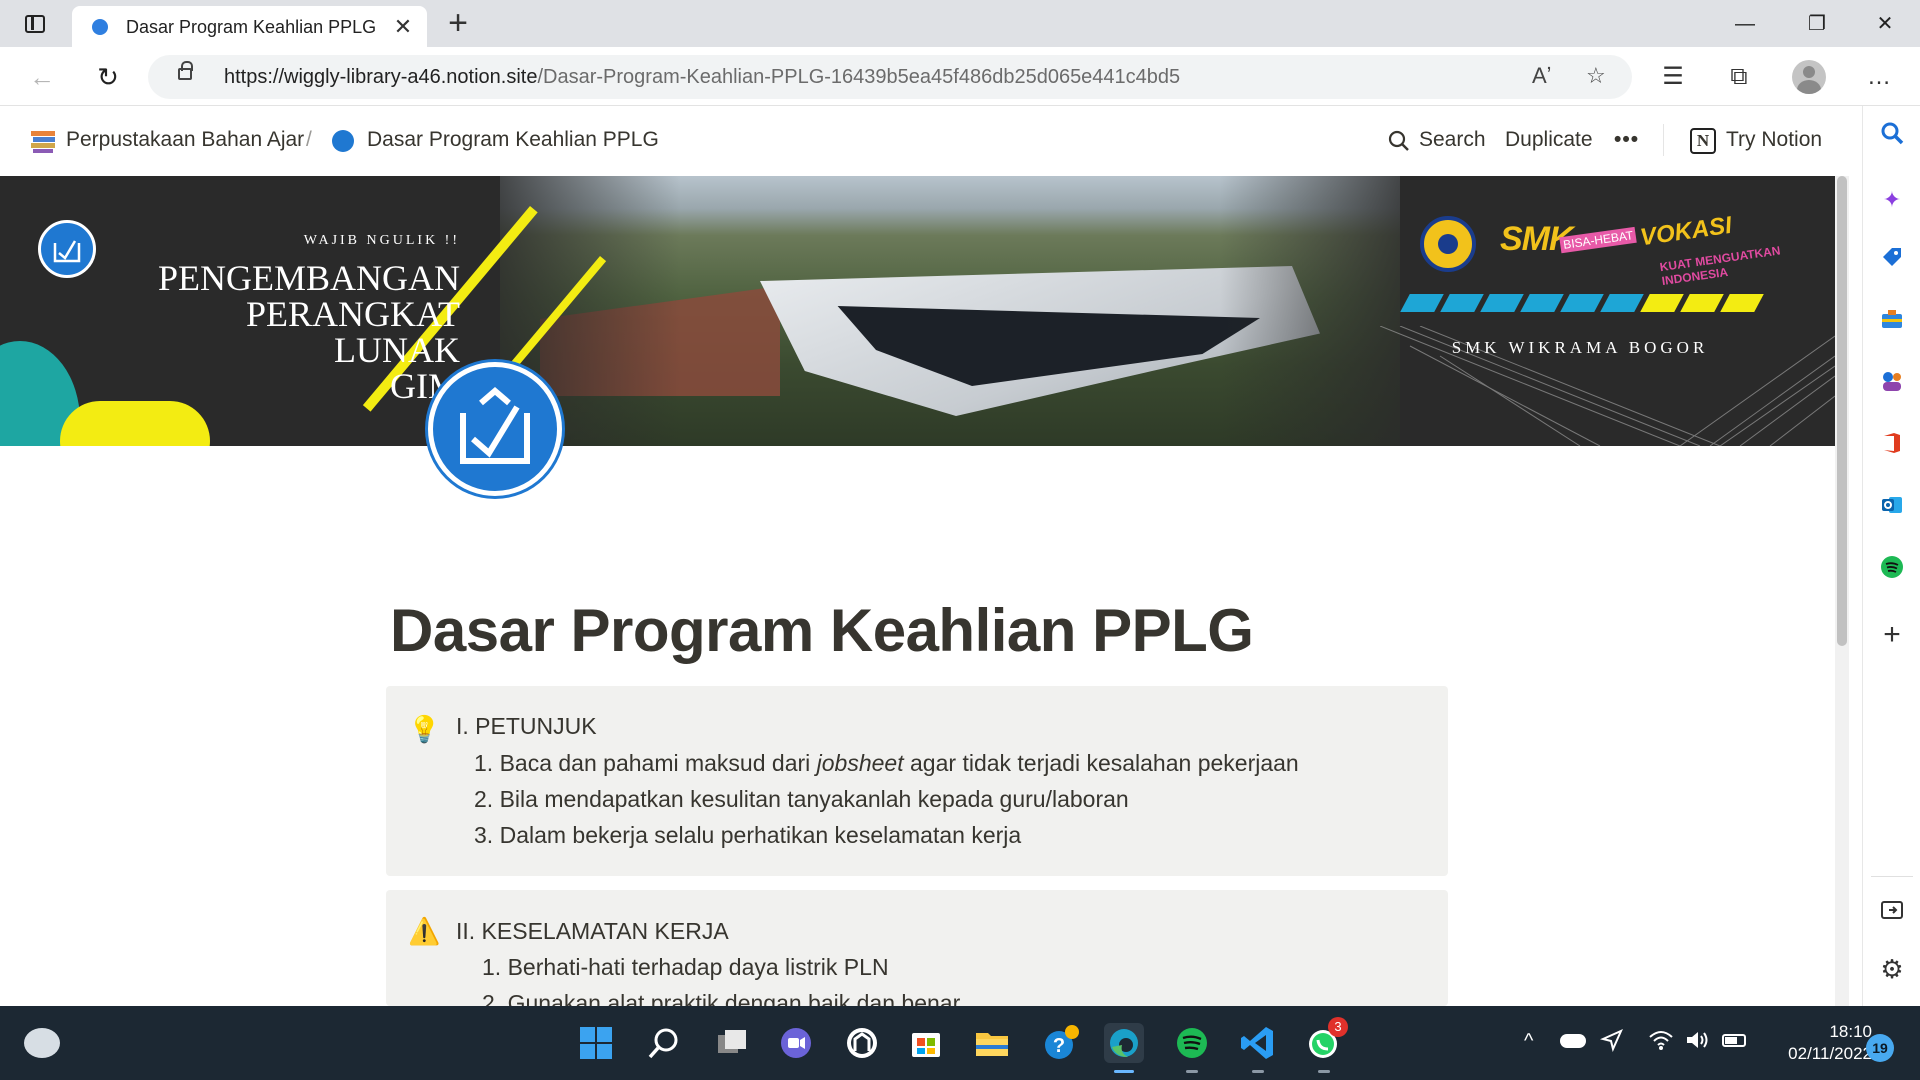  Describe the element at coordinates (424, 931) in the screenshot. I see `warning-icon: ⚠️` at that location.